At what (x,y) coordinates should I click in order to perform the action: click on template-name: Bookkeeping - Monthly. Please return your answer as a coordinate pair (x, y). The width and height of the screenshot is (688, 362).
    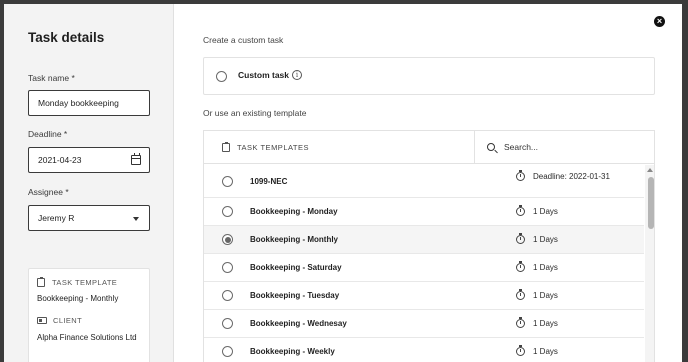
    Looking at the image, I should click on (294, 239).